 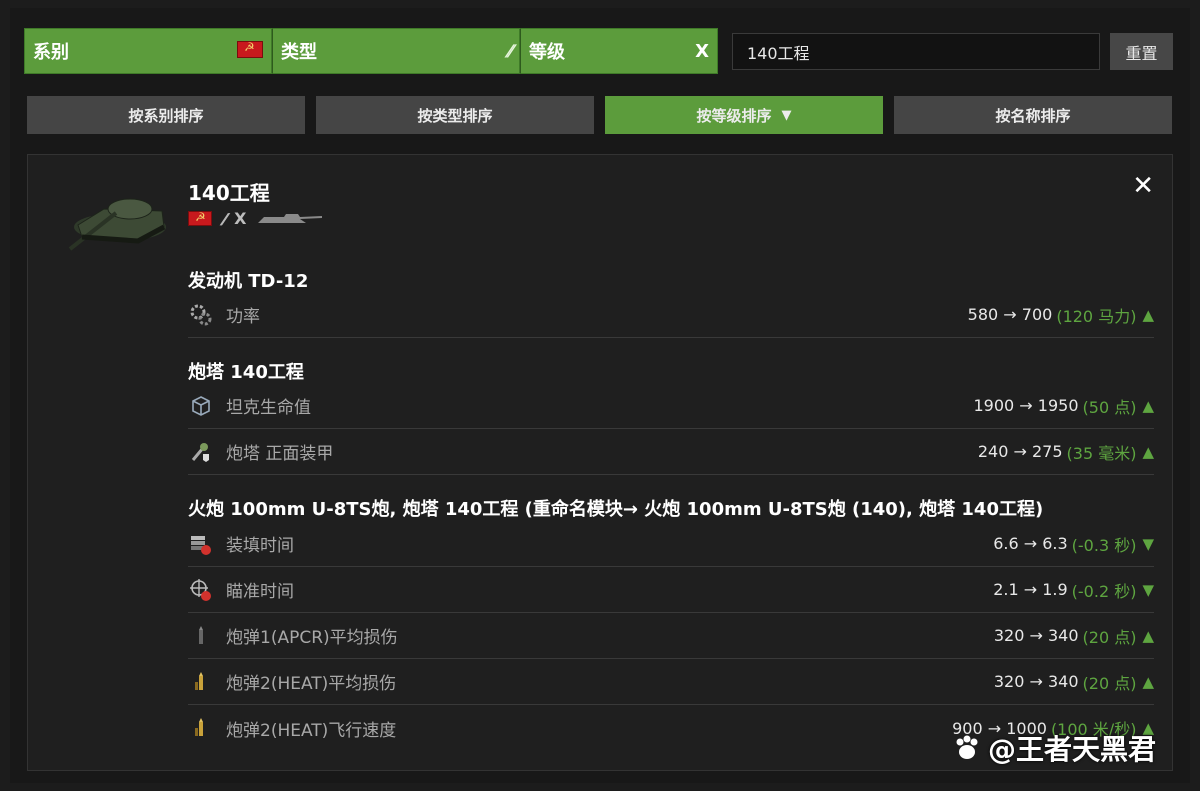 I want to click on stat-row: 瞄准时间 2.1 → 1.9 (-0.2 秒) ▼, so click(x=671, y=590).